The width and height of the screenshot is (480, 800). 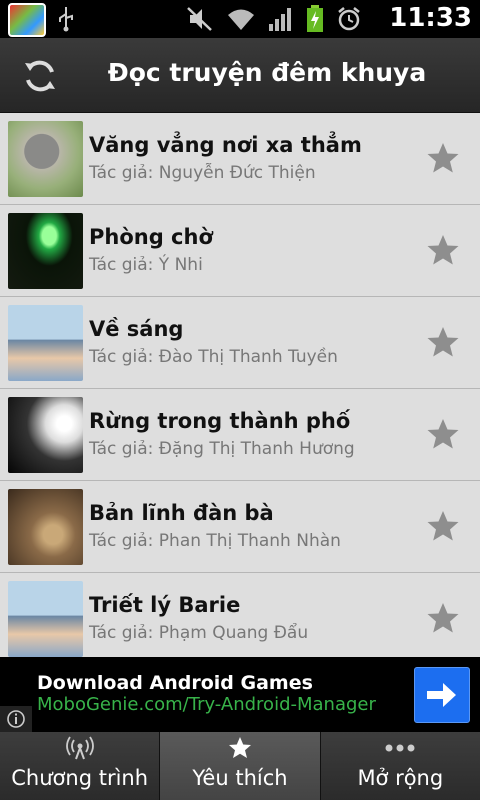 What do you see at coordinates (267, 72) in the screenshot?
I see `page-title: Đọc truyện đêm khuya` at bounding box center [267, 72].